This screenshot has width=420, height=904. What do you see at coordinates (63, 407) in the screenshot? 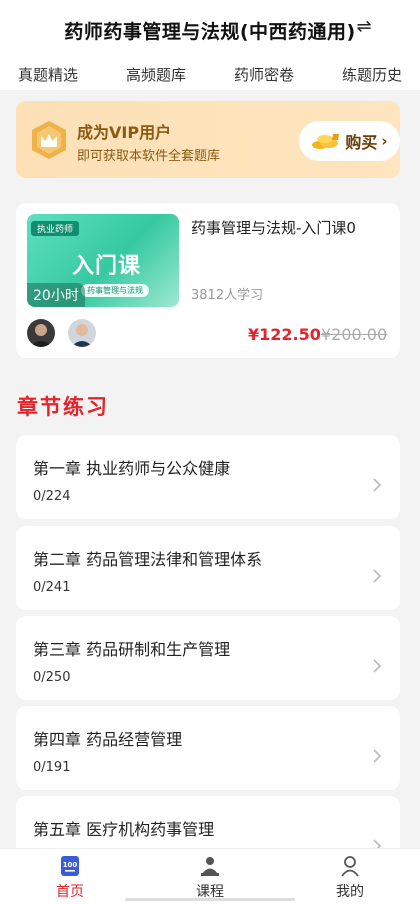
I see `section-title: 章节练习` at bounding box center [63, 407].